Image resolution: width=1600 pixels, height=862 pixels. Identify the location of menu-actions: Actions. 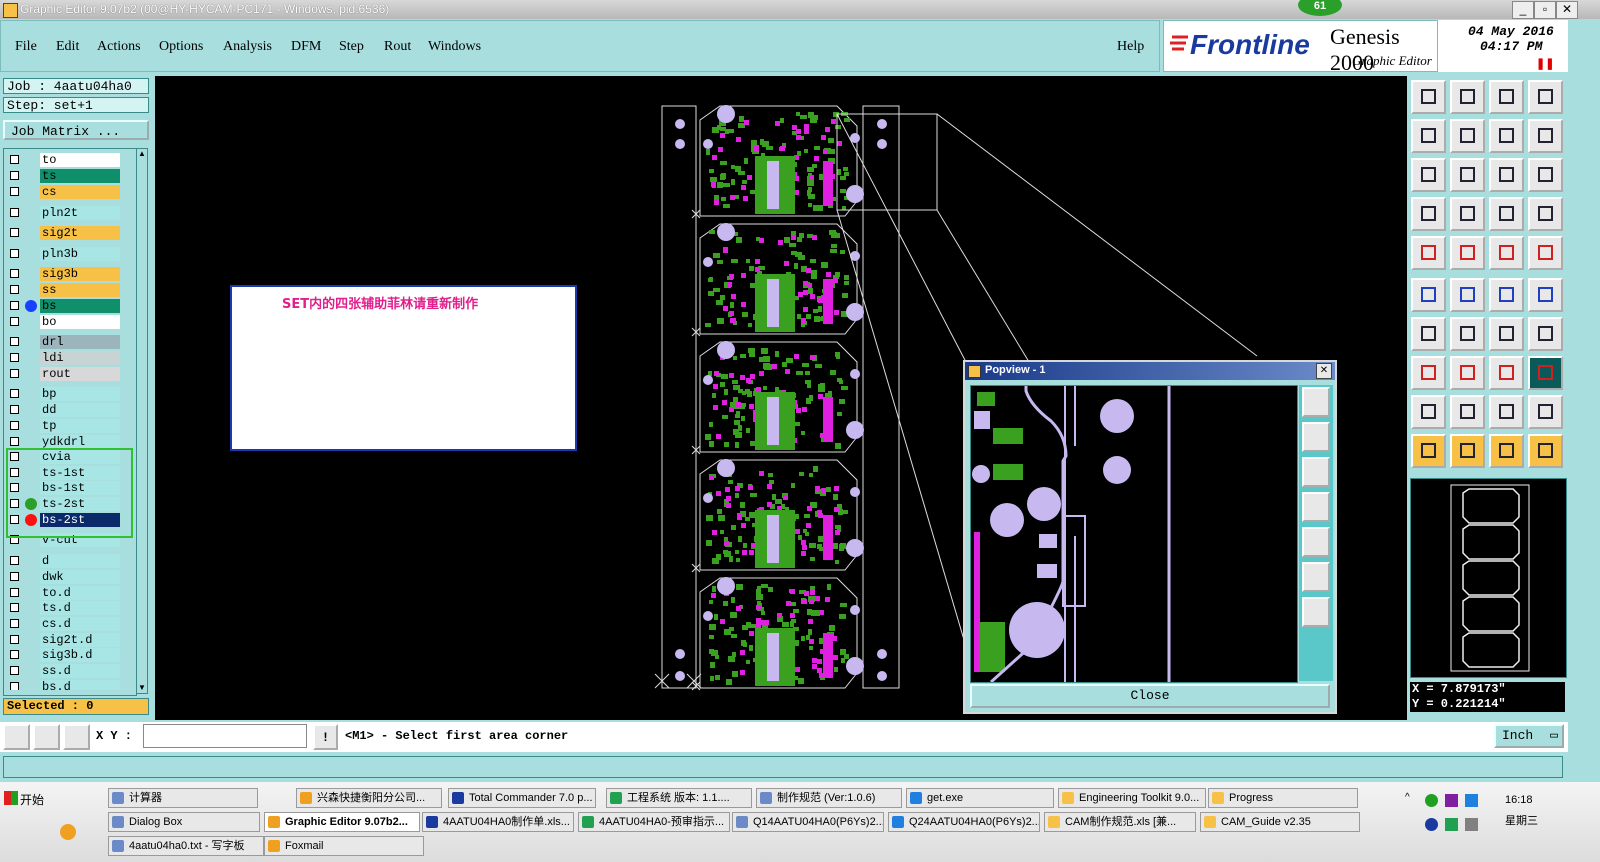
(119, 47).